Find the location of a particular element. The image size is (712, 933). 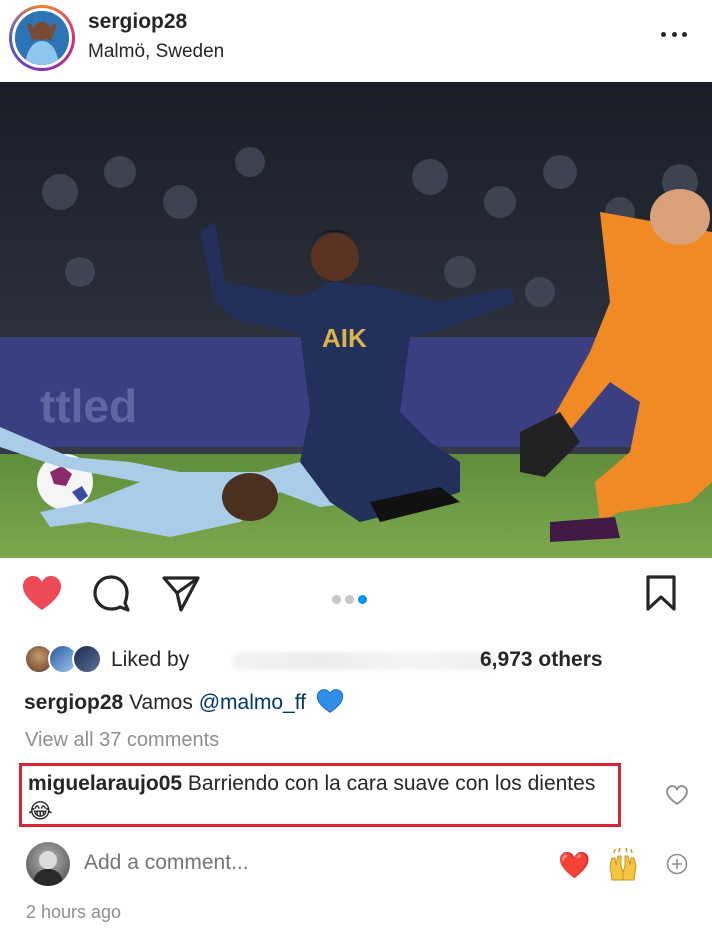

post-timestamp: 2 hours ago is located at coordinates (74, 912).